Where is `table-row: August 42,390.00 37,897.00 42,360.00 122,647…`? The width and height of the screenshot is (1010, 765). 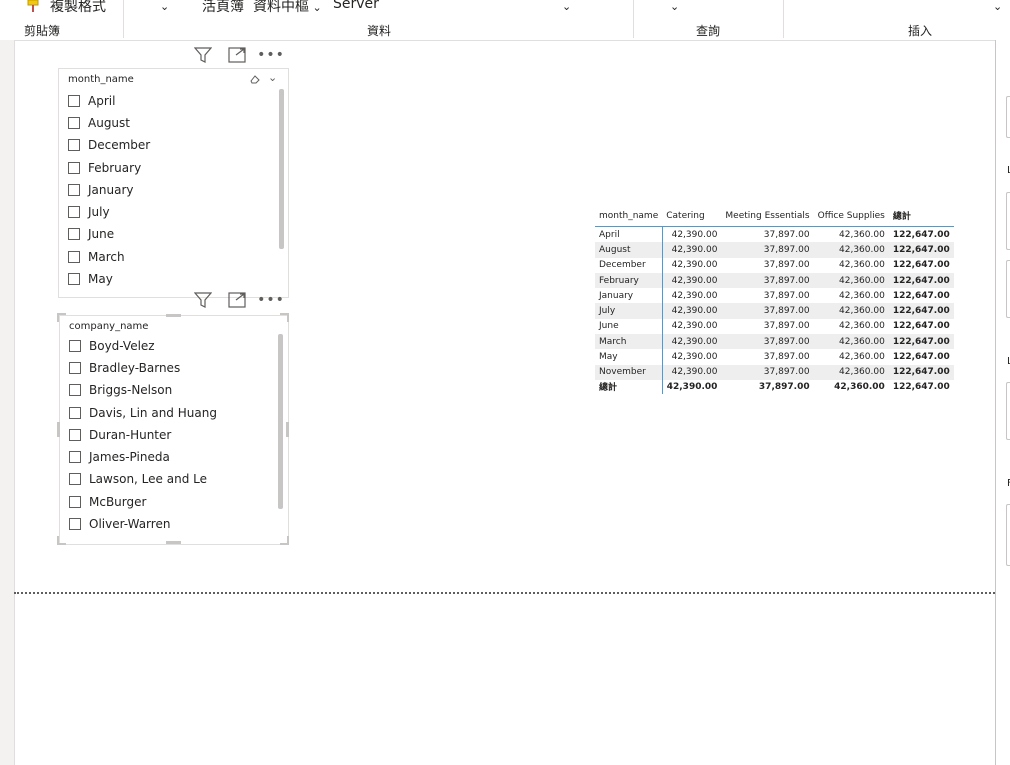 table-row: August 42,390.00 37,897.00 42,360.00 122,647… is located at coordinates (774, 250).